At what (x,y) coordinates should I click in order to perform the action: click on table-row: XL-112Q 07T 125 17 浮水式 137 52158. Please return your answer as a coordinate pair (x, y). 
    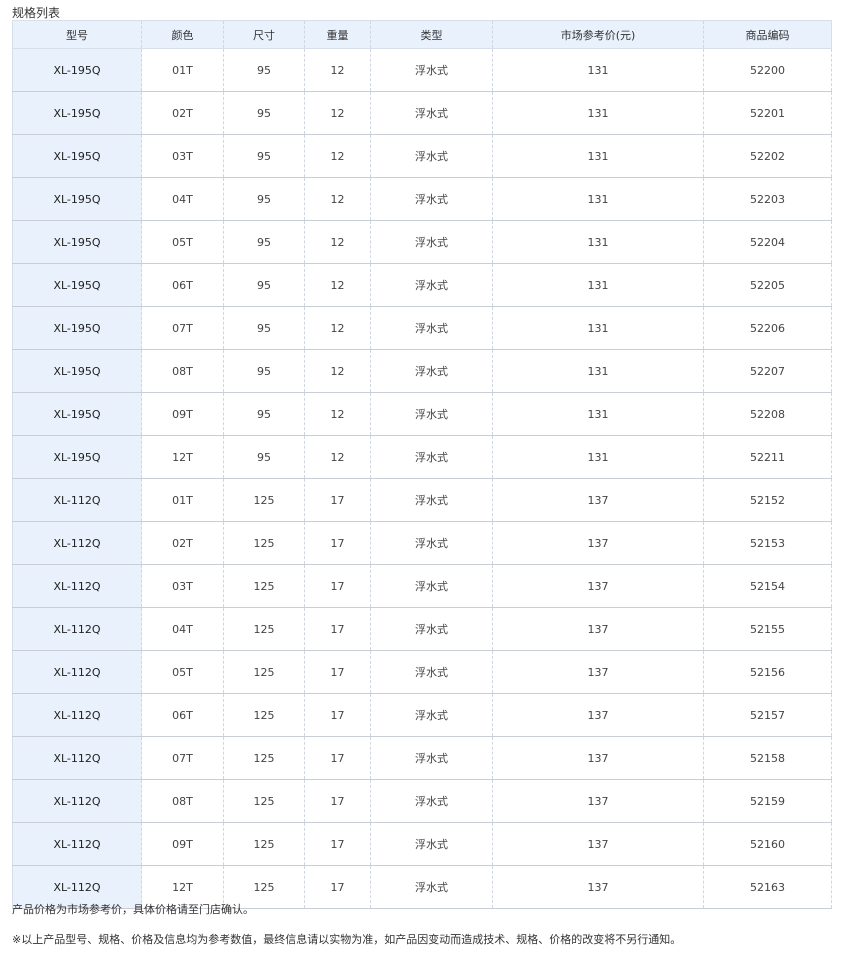
    Looking at the image, I should click on (422, 758).